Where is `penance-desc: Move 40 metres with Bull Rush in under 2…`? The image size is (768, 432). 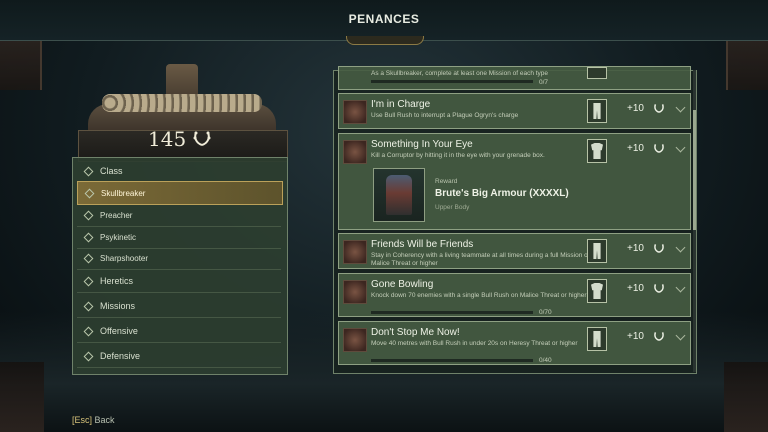
penance-desc: Move 40 metres with Bull Rush in under 2… is located at coordinates (474, 343).